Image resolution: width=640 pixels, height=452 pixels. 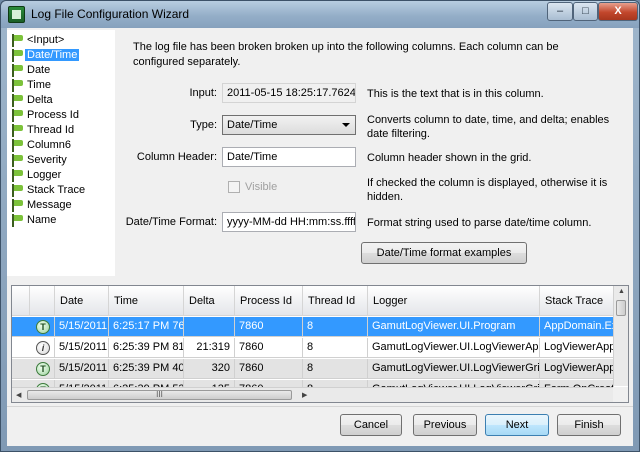 What do you see at coordinates (313, 394) in the screenshot?
I see `grid-horizontal-scrollbar: ◀ III ▶` at bounding box center [313, 394].